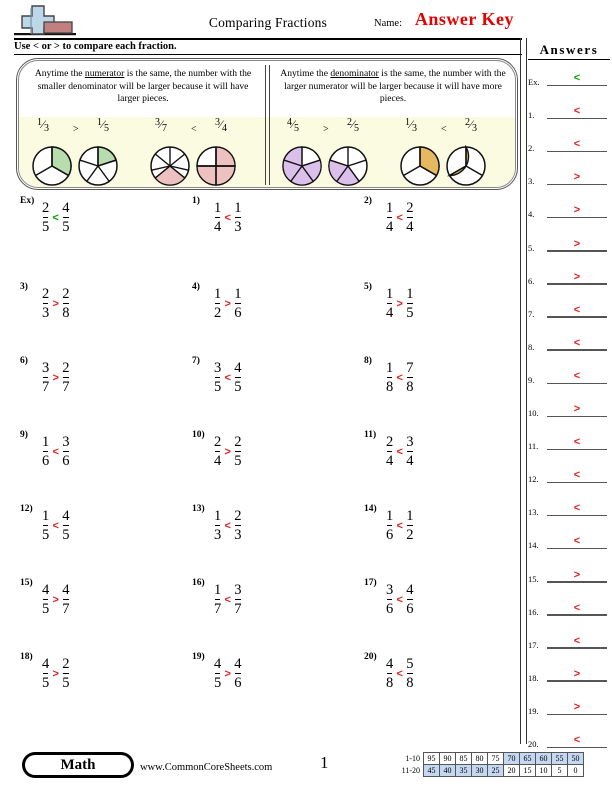 The width and height of the screenshot is (612, 792). I want to click on problem-number: 13), so click(198, 509).